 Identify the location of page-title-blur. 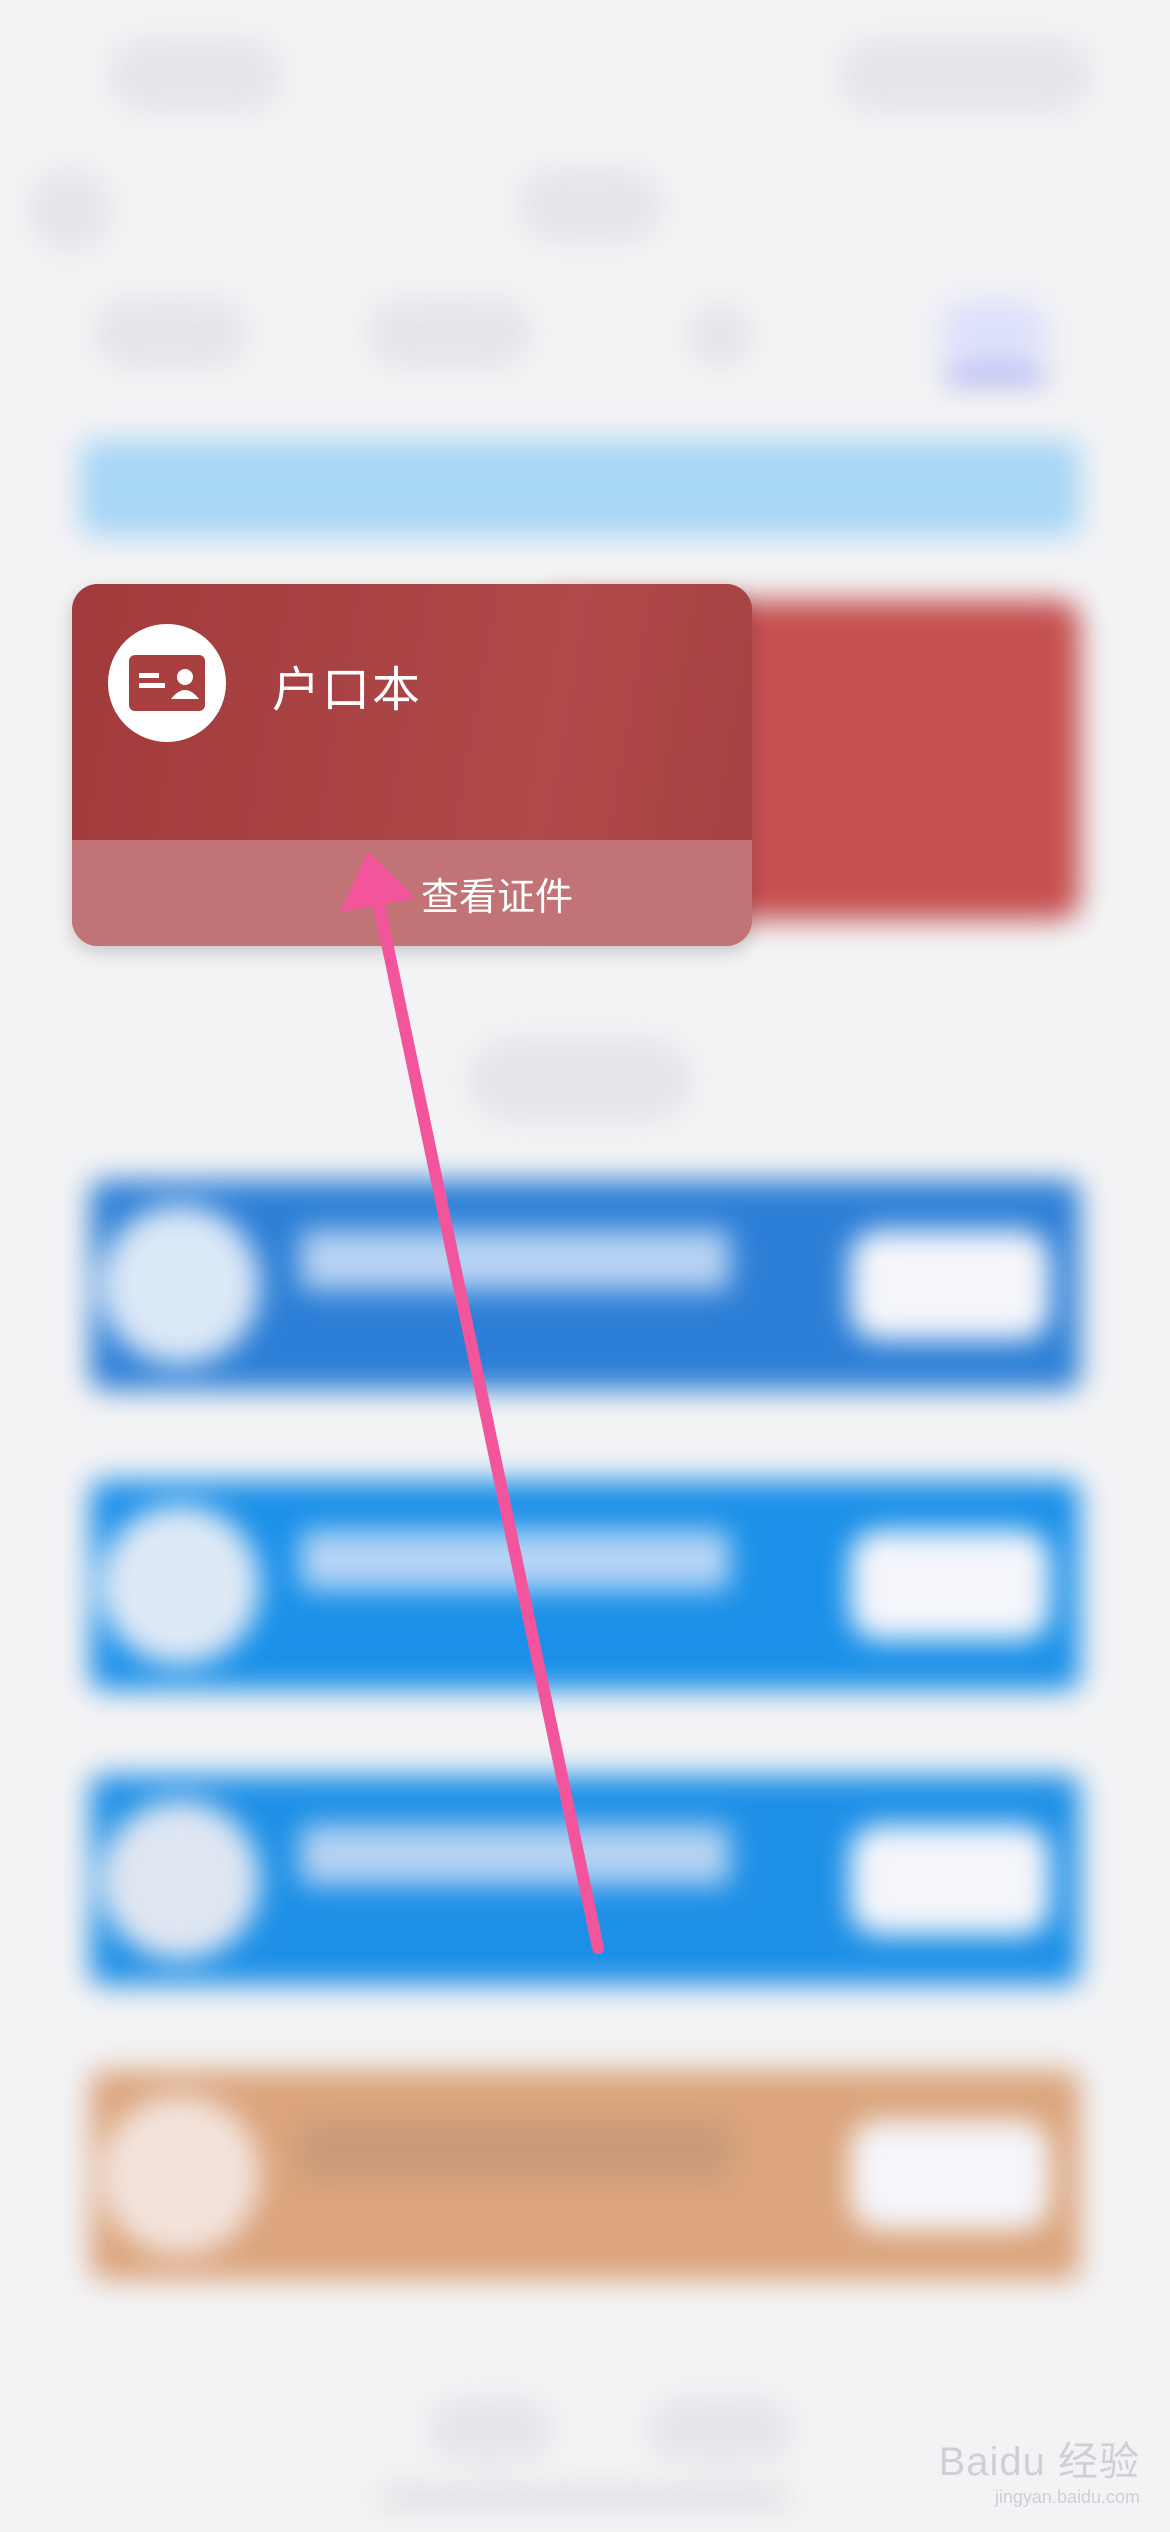
(590, 205).